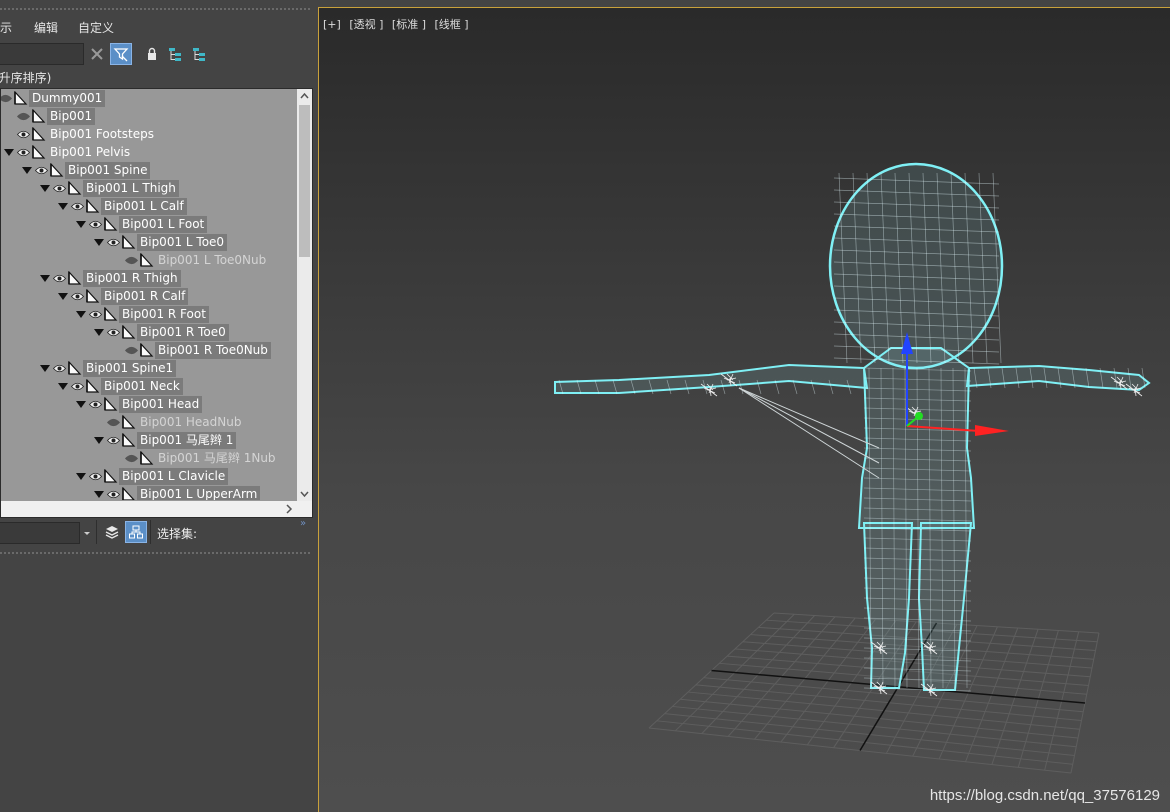  I want to click on layers-button, so click(112, 532).